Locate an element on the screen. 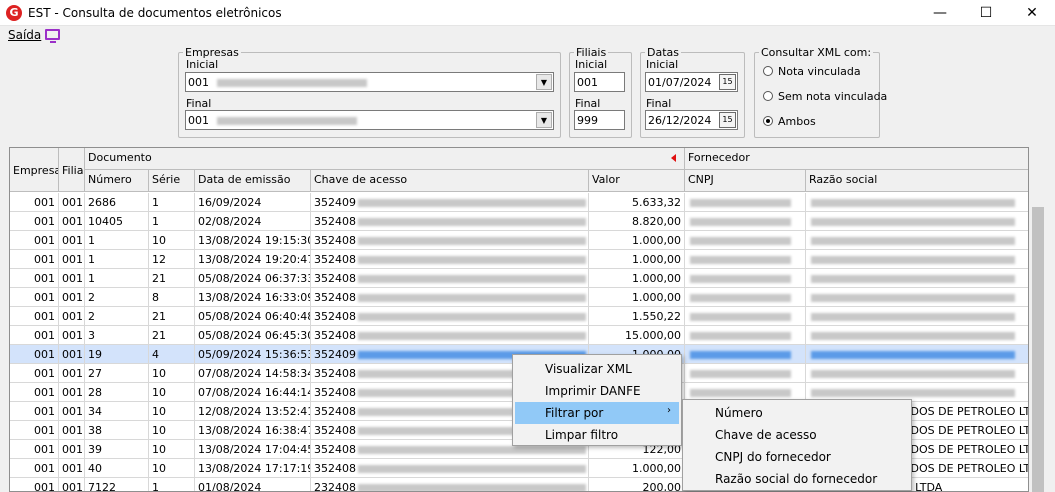  cell-data: 13/08/2024 17:04:45 is located at coordinates (253, 449).